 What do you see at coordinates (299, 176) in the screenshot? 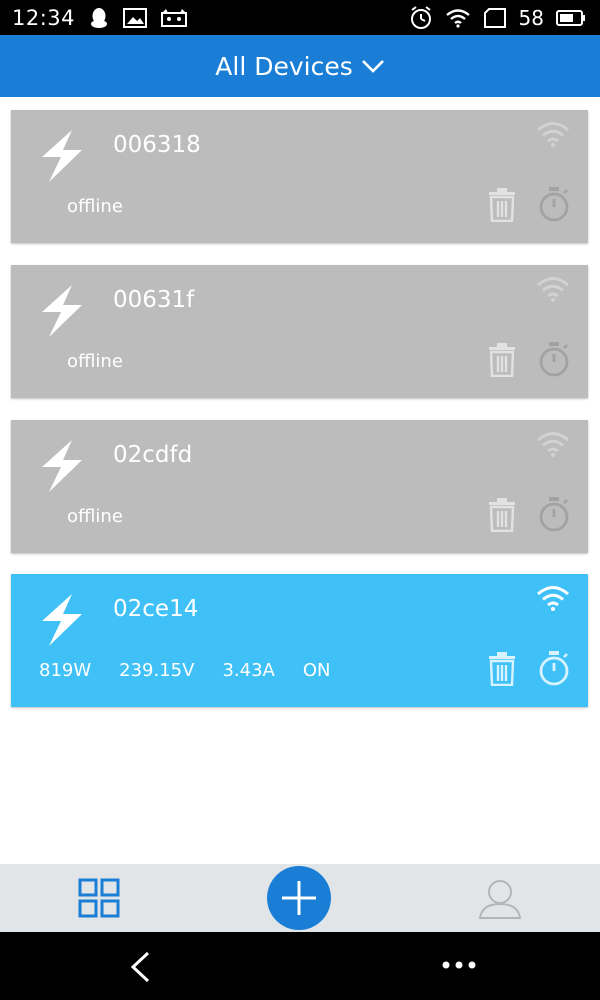
I see `device-card: 006318 offline` at bounding box center [299, 176].